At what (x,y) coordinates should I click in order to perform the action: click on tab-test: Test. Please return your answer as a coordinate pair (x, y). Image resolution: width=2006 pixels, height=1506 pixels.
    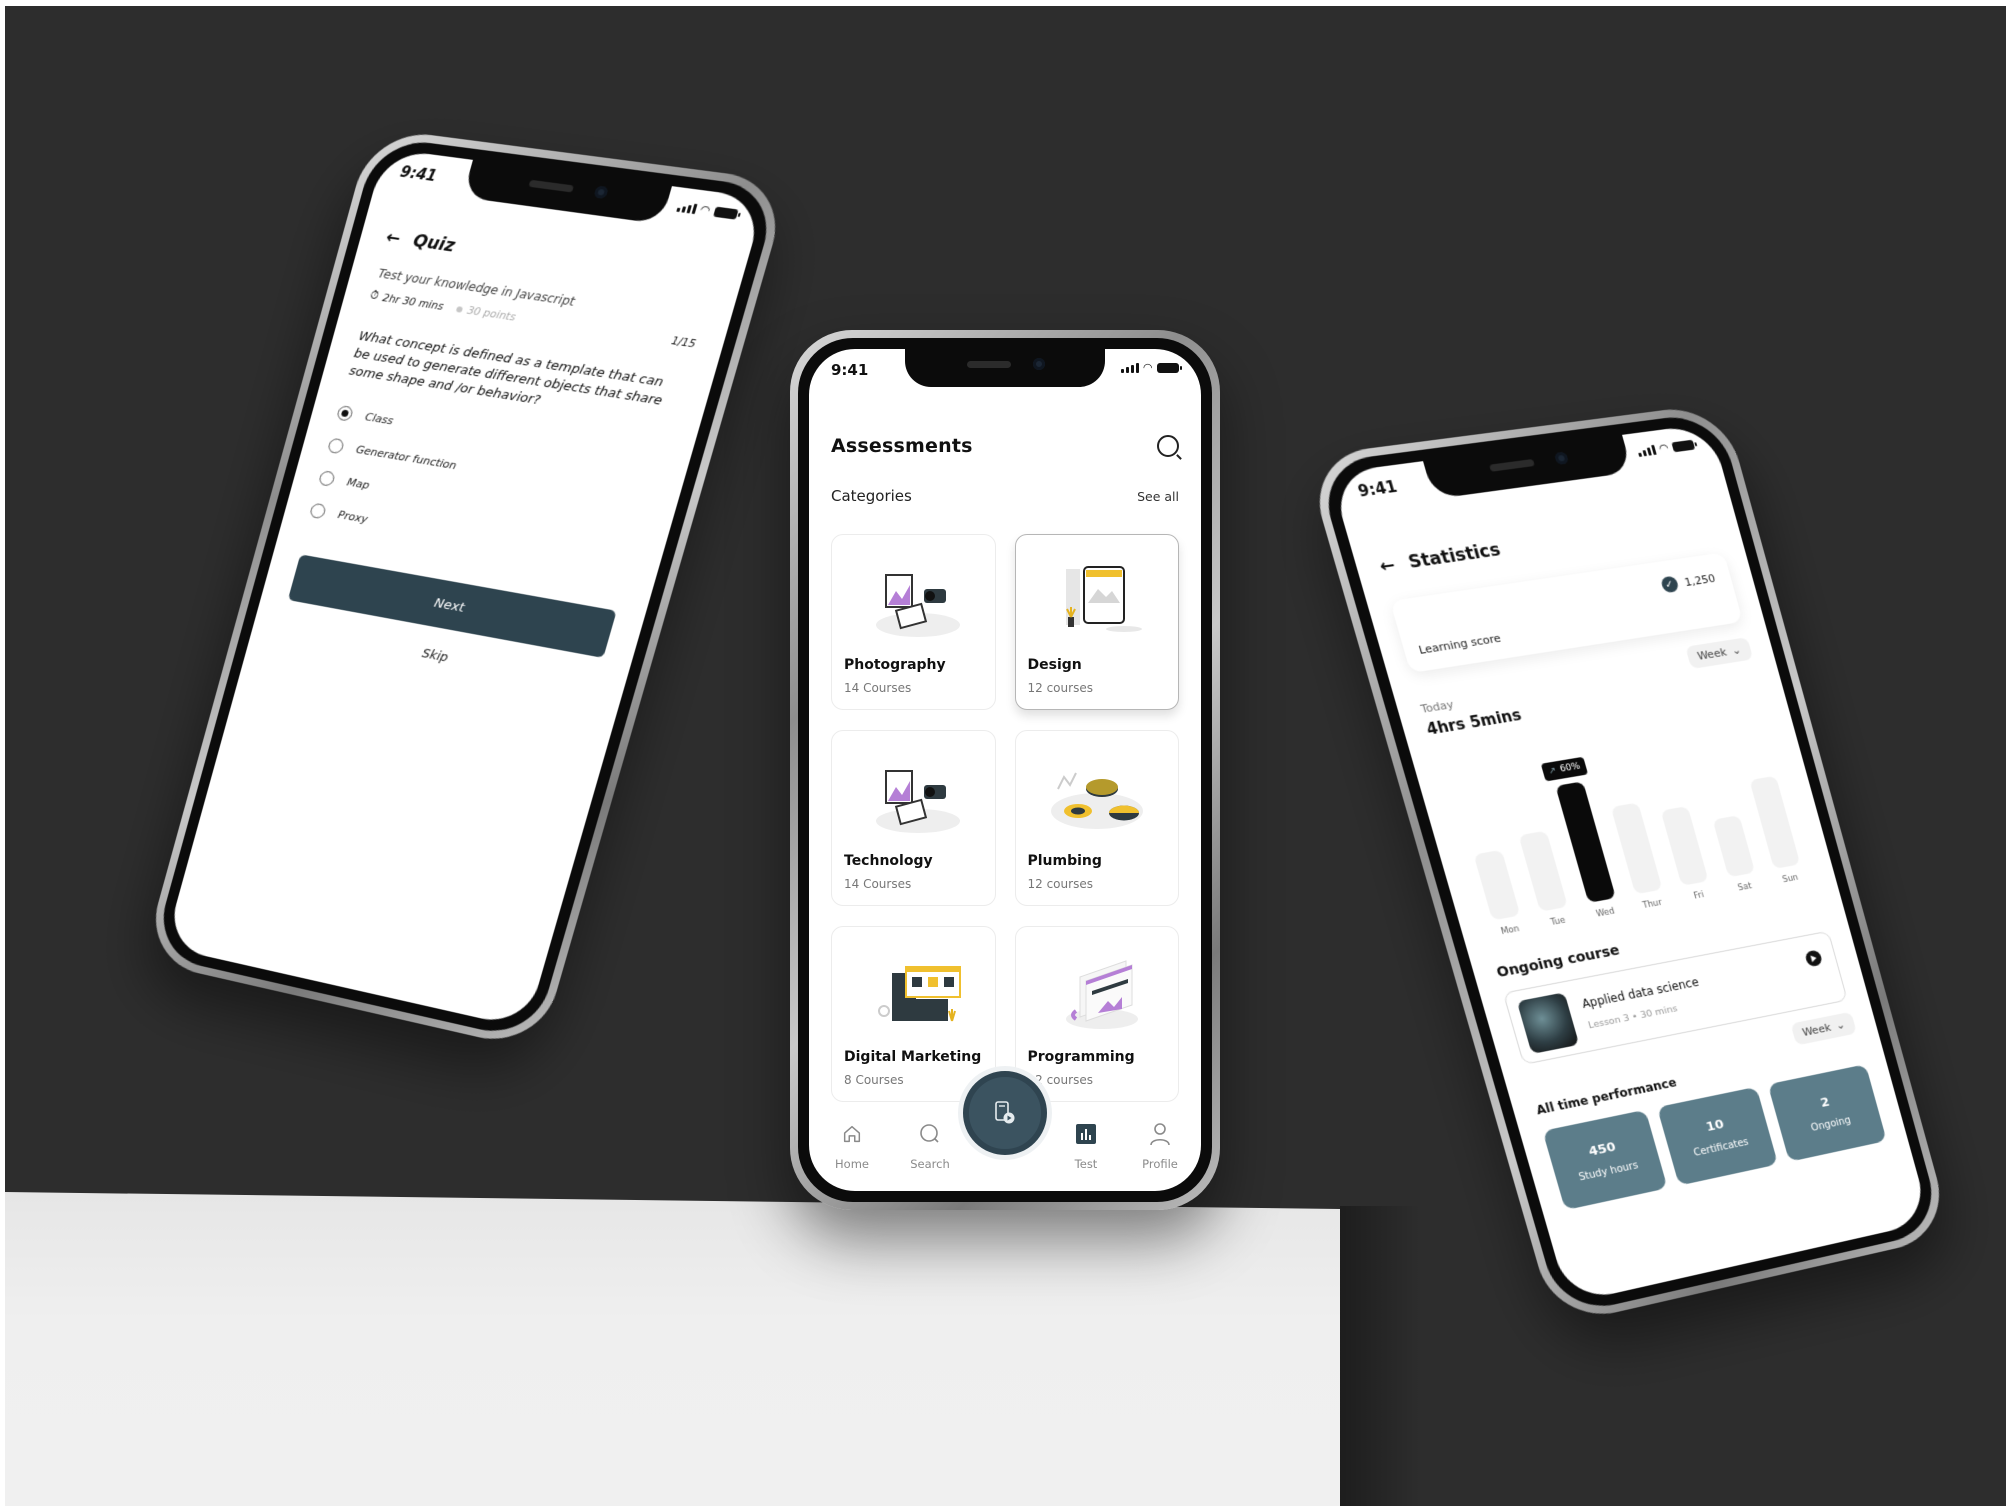
    Looking at the image, I should click on (1086, 1145).